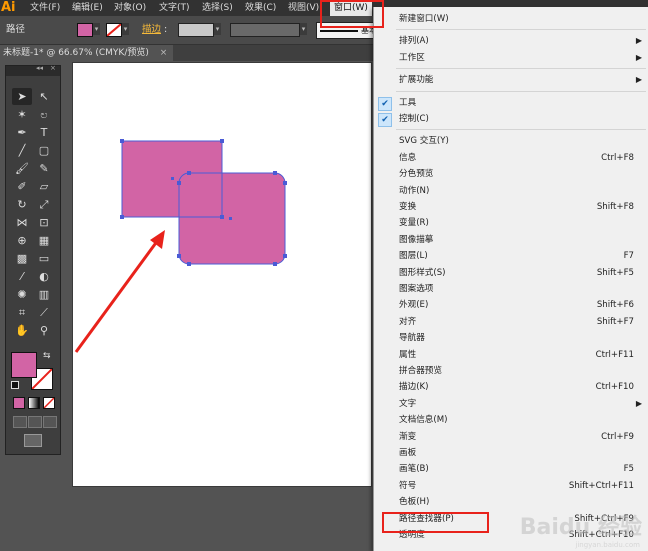 The image size is (648, 551). I want to click on menu-item-label: 图案选项, so click(416, 289).